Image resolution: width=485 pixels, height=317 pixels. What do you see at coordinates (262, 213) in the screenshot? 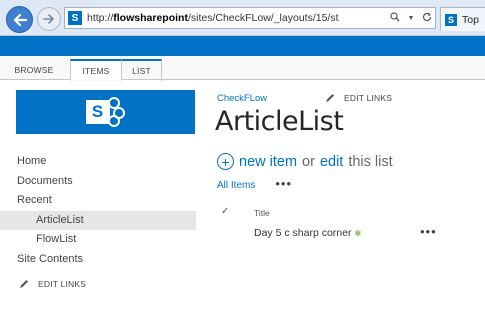
I see `column-header-title: Title` at bounding box center [262, 213].